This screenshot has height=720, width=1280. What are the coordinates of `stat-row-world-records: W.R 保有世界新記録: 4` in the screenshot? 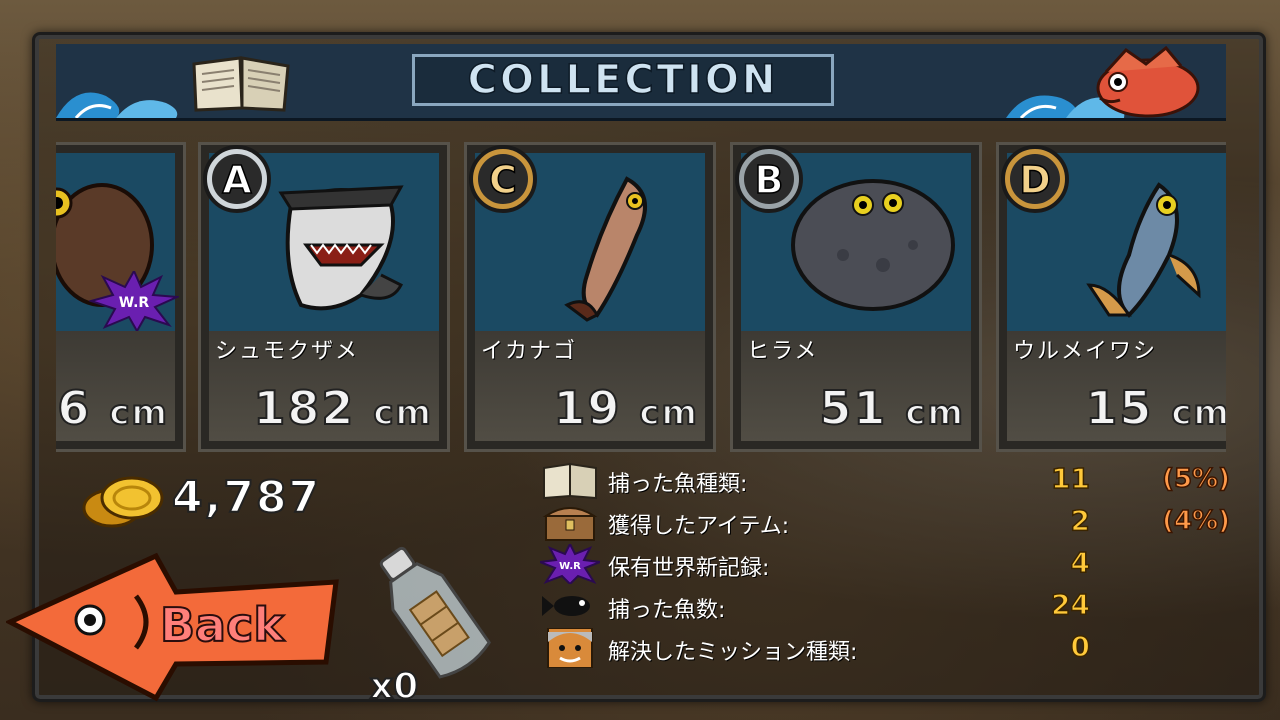 It's located at (885, 564).